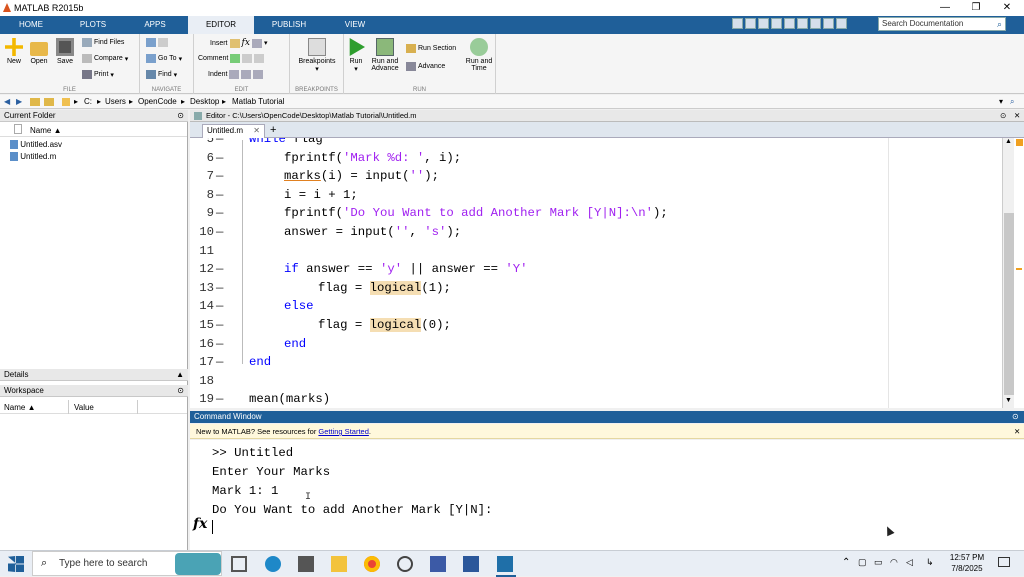 The image size is (1024, 577). What do you see at coordinates (94, 375) in the screenshot?
I see `details-header: Details ▲` at bounding box center [94, 375].